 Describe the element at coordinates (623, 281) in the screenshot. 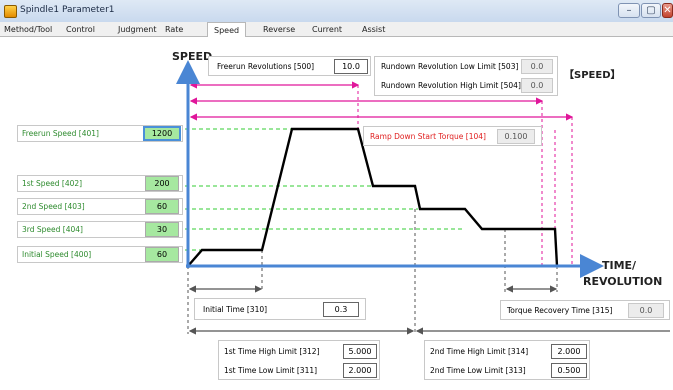

I see `revolution-axis-label: REVOLUTION` at that location.